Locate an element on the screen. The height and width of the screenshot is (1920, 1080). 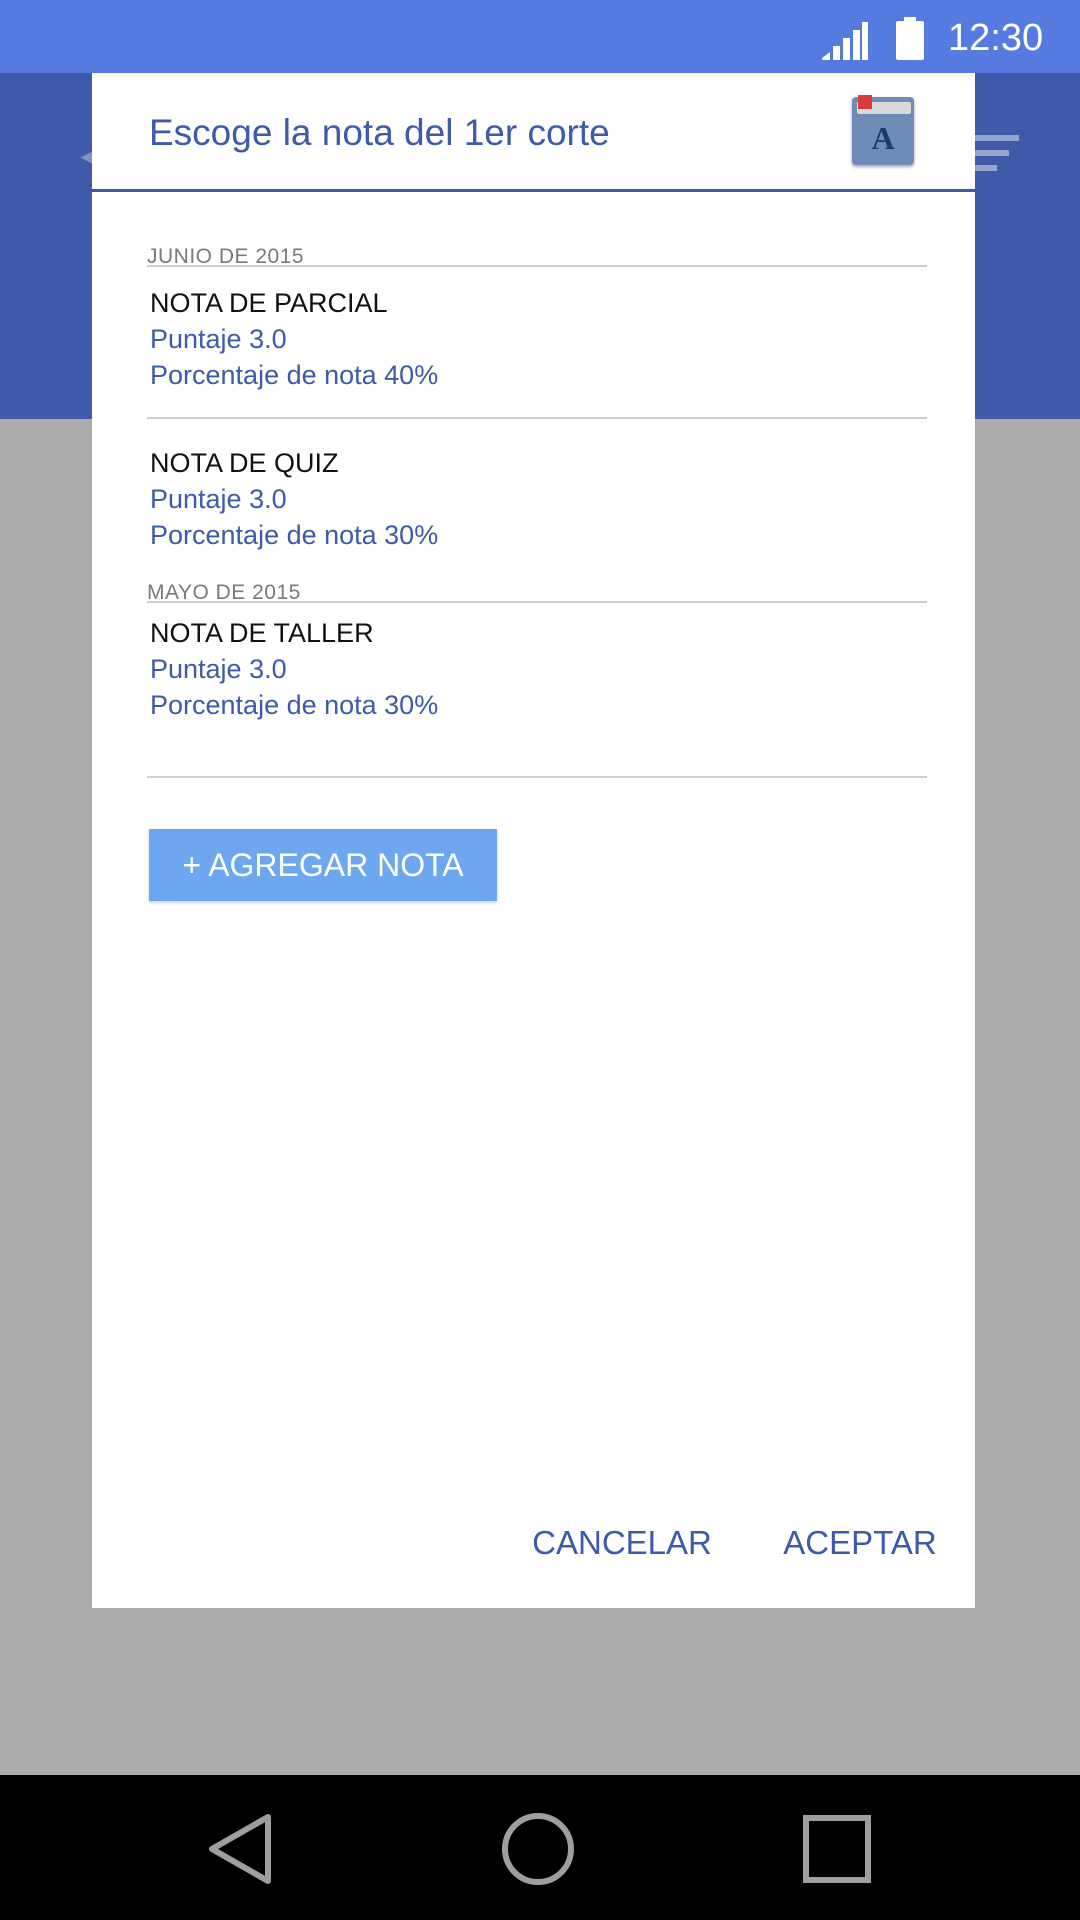
home-icon is located at coordinates (538, 1849).